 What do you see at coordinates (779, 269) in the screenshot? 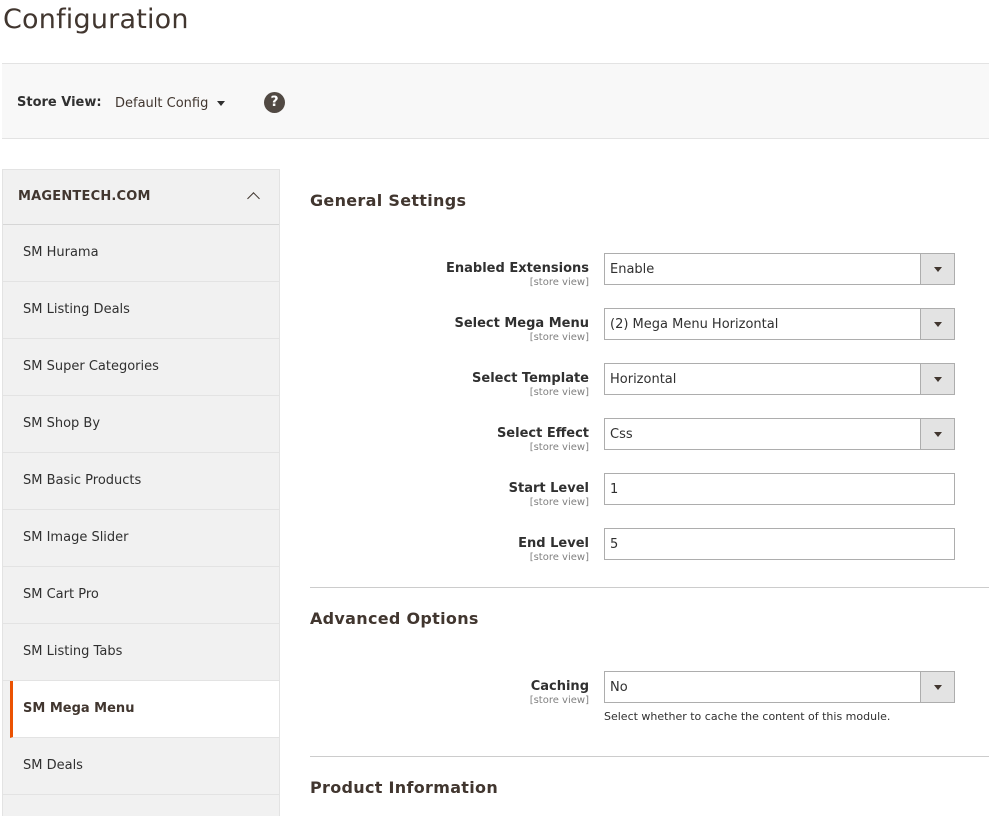
I see `enabled-extensions-select: Enable` at bounding box center [779, 269].